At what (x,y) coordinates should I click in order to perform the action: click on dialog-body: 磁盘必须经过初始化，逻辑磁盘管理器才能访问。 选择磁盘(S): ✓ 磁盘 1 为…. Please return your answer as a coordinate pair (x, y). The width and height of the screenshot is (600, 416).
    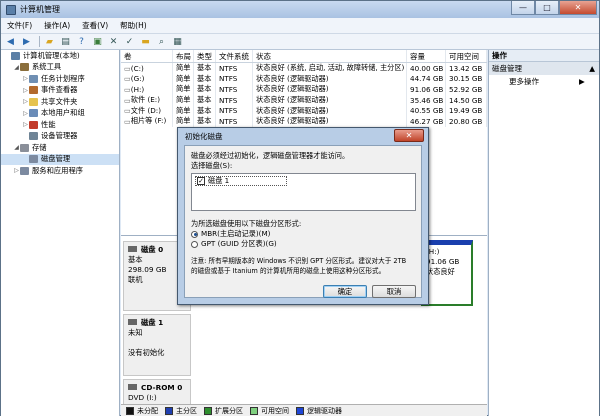
    Looking at the image, I should click on (303, 221).